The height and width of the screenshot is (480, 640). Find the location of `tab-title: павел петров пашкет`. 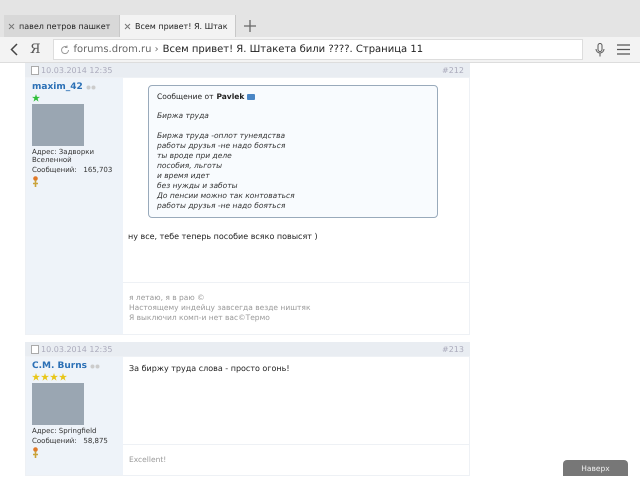

tab-title: павел петров пашкет is located at coordinates (64, 26).